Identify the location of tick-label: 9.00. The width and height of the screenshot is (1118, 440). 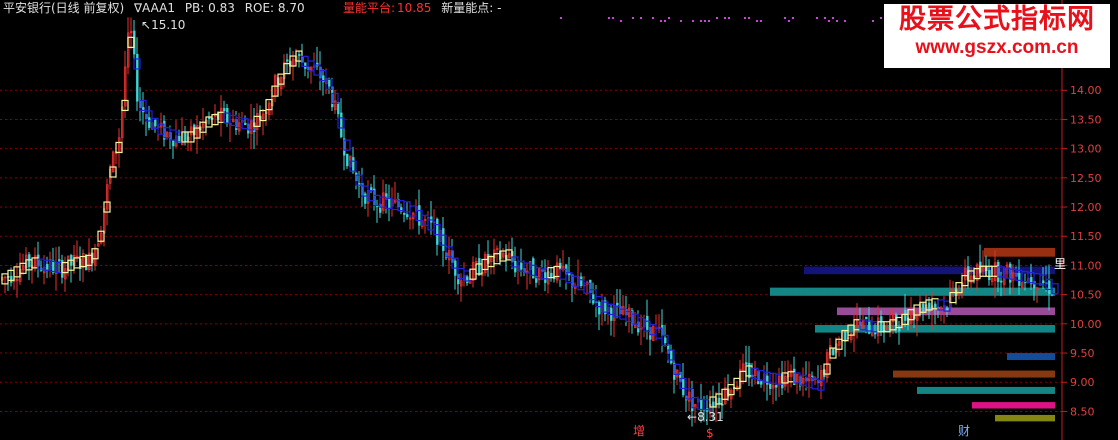
(1082, 382).